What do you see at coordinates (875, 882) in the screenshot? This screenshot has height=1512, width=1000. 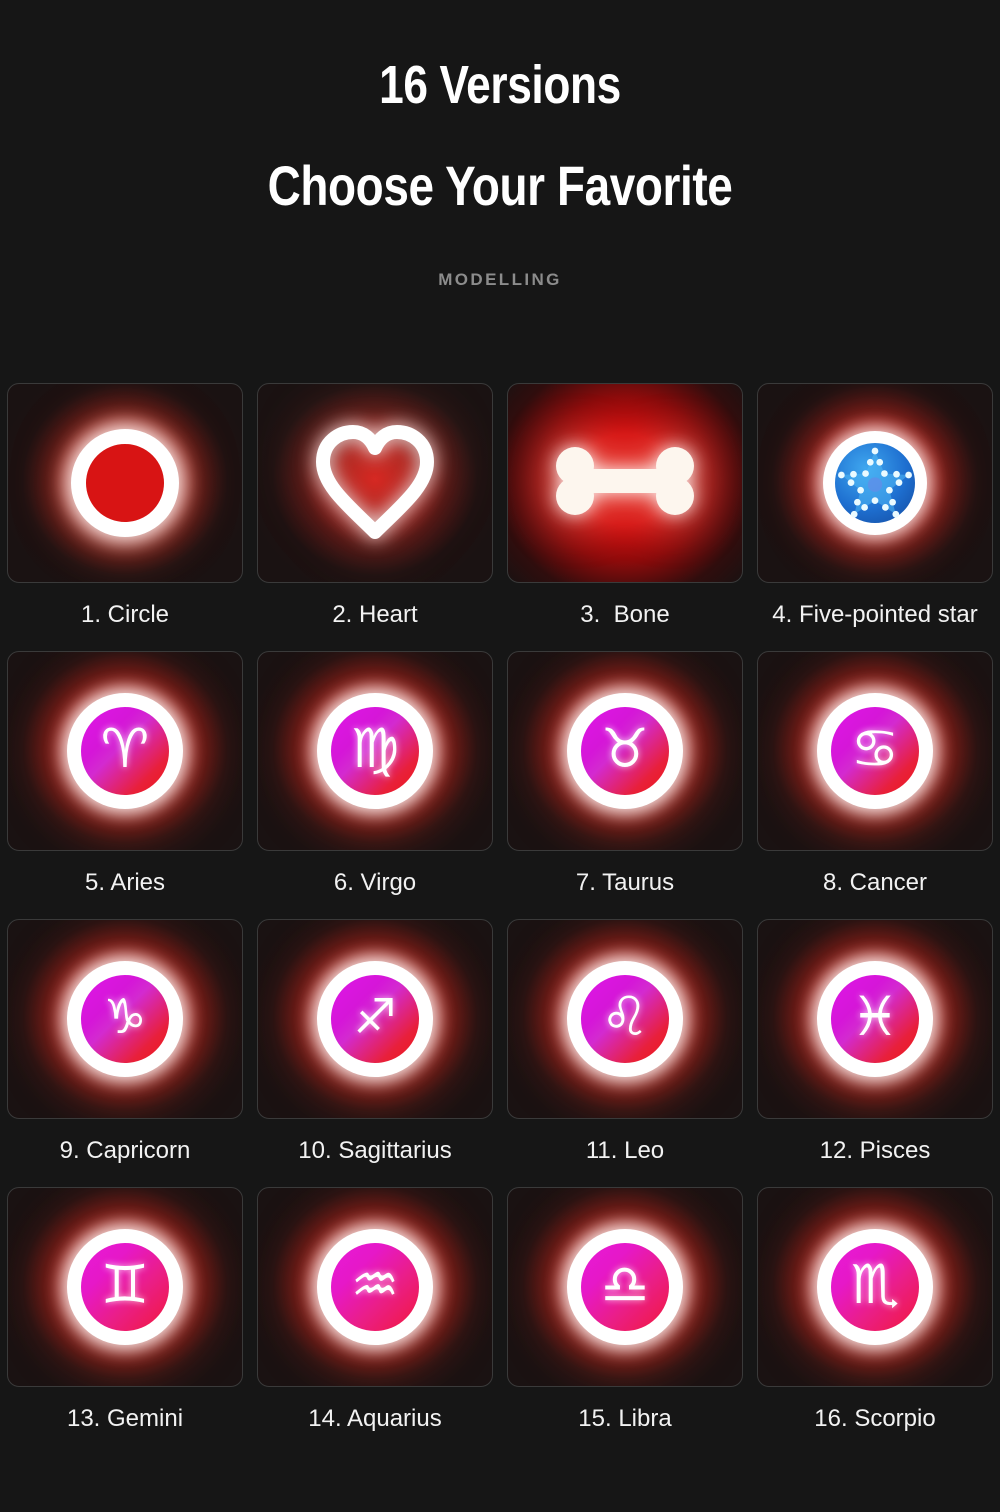 I see `version-label: 8. Cancer` at bounding box center [875, 882].